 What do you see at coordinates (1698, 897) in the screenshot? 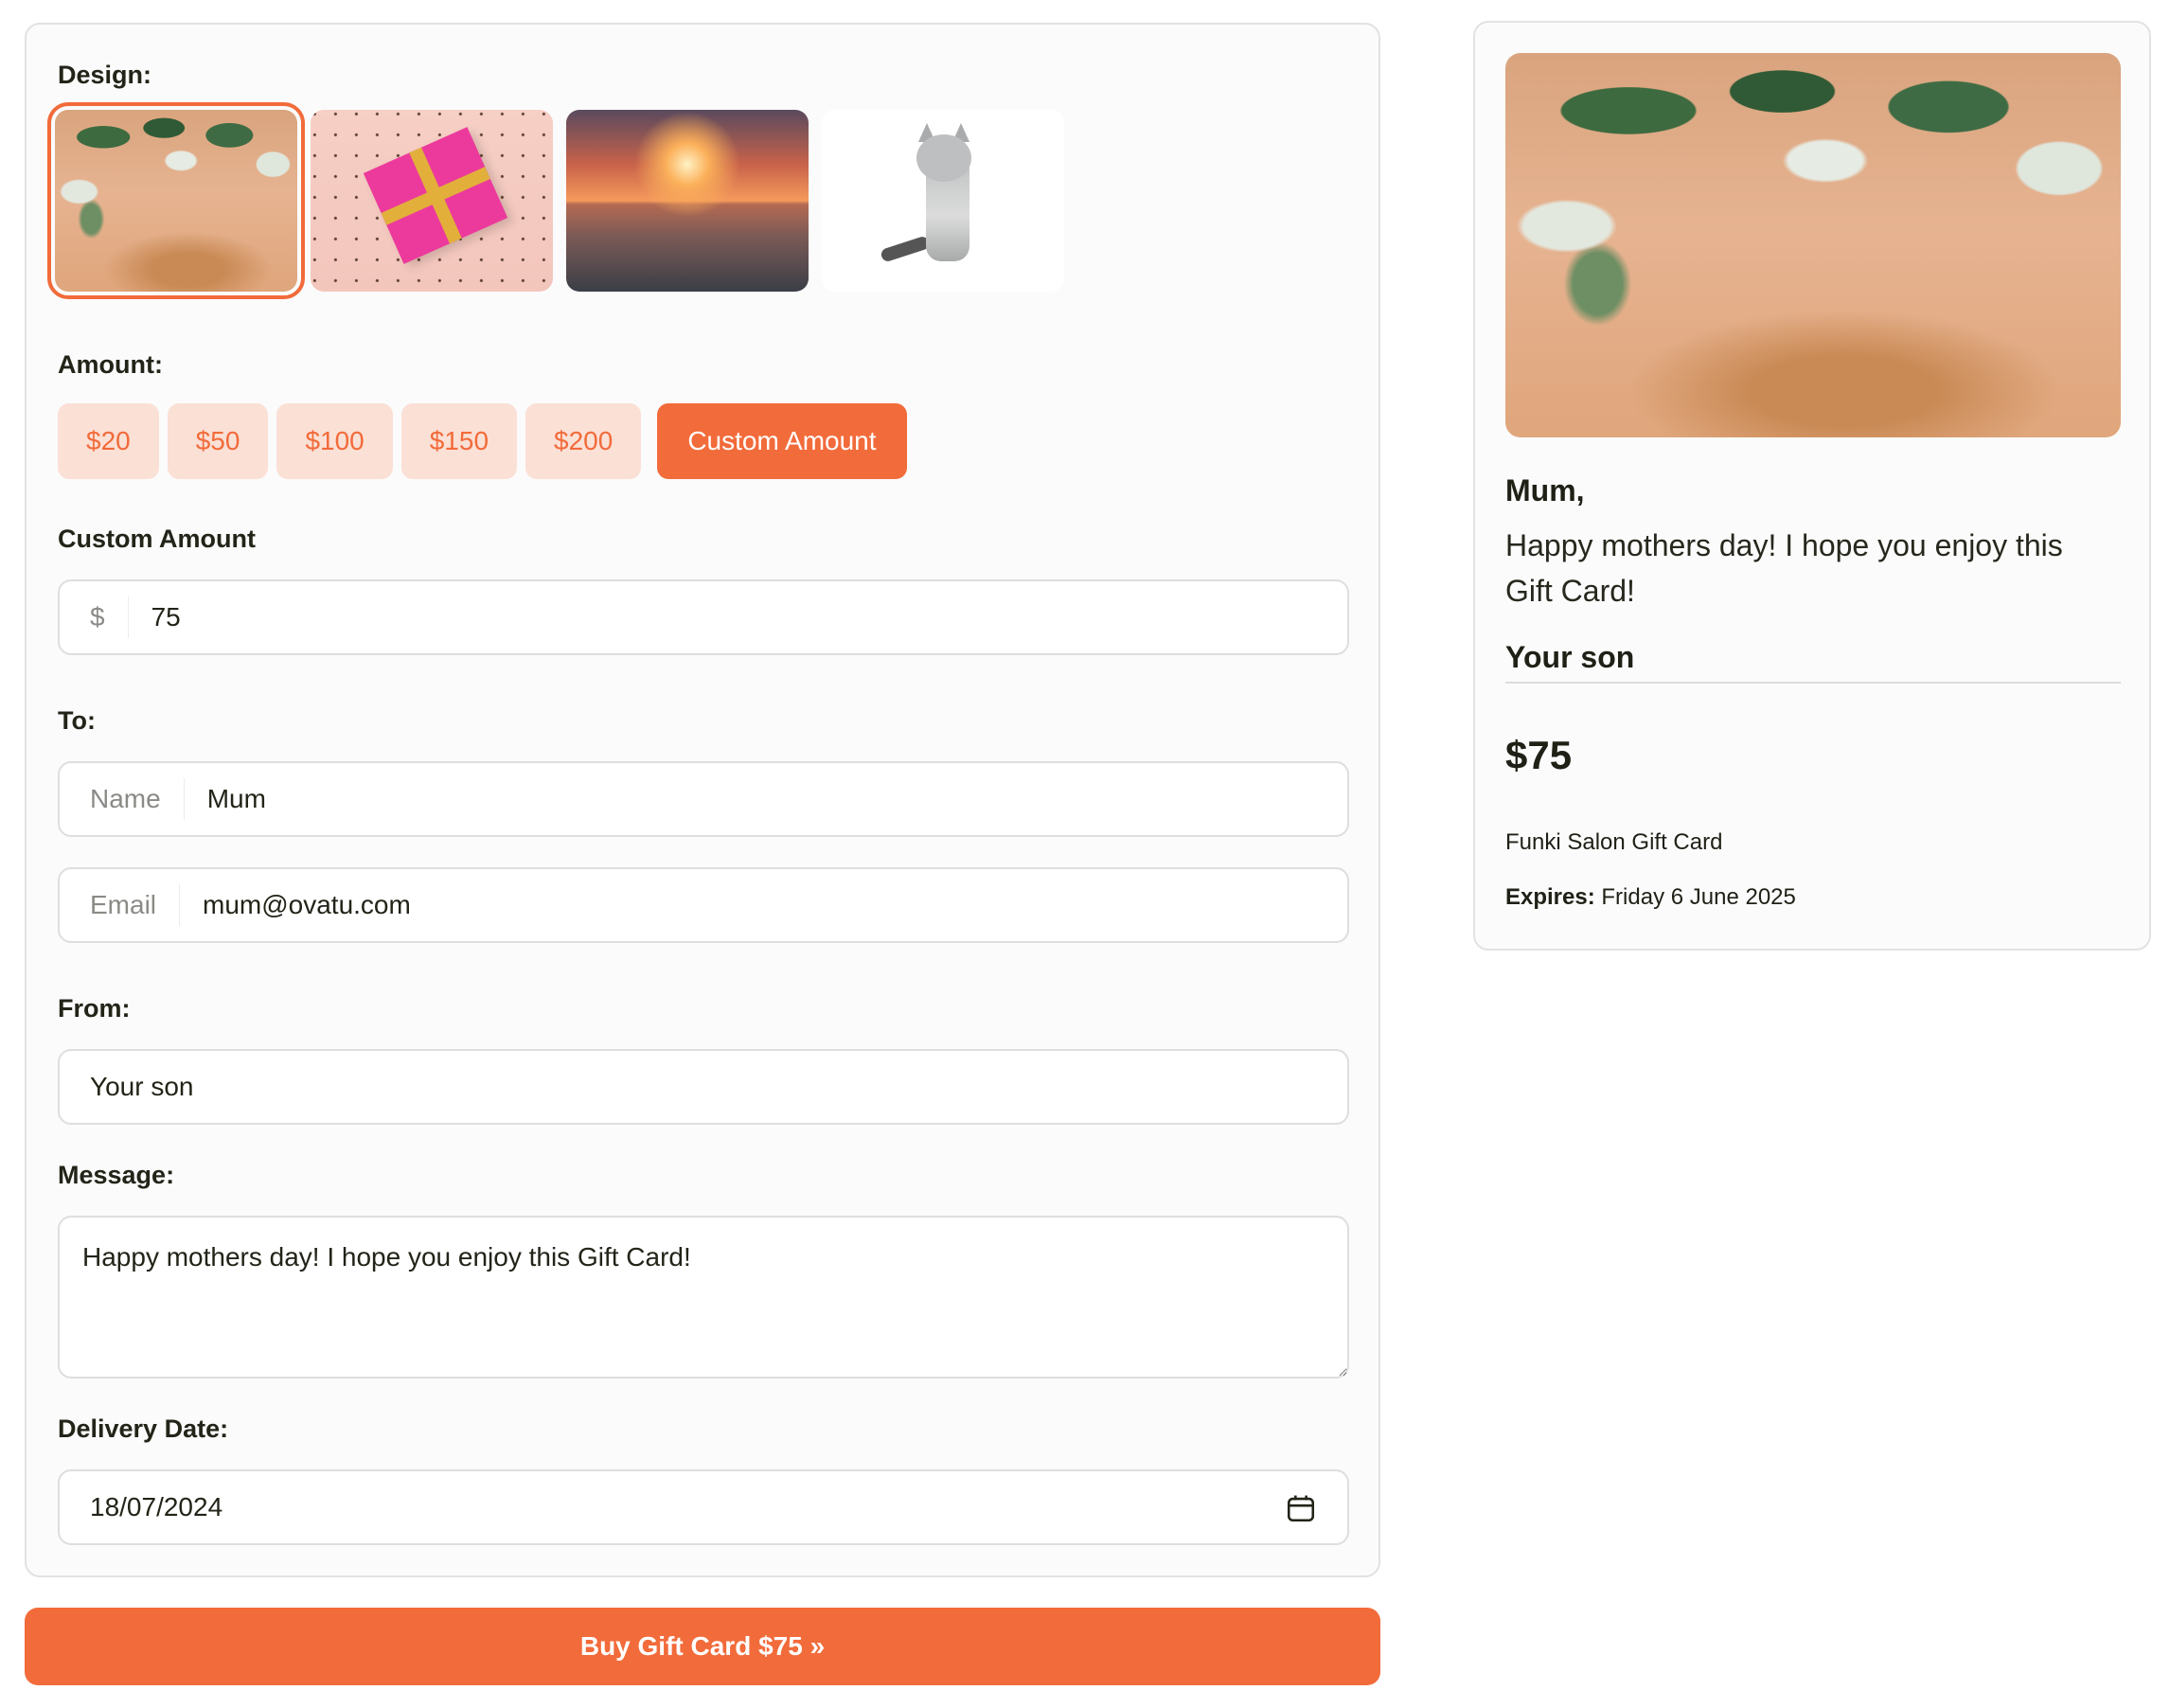
I see `expires-value: Friday 6 June 2025` at bounding box center [1698, 897].